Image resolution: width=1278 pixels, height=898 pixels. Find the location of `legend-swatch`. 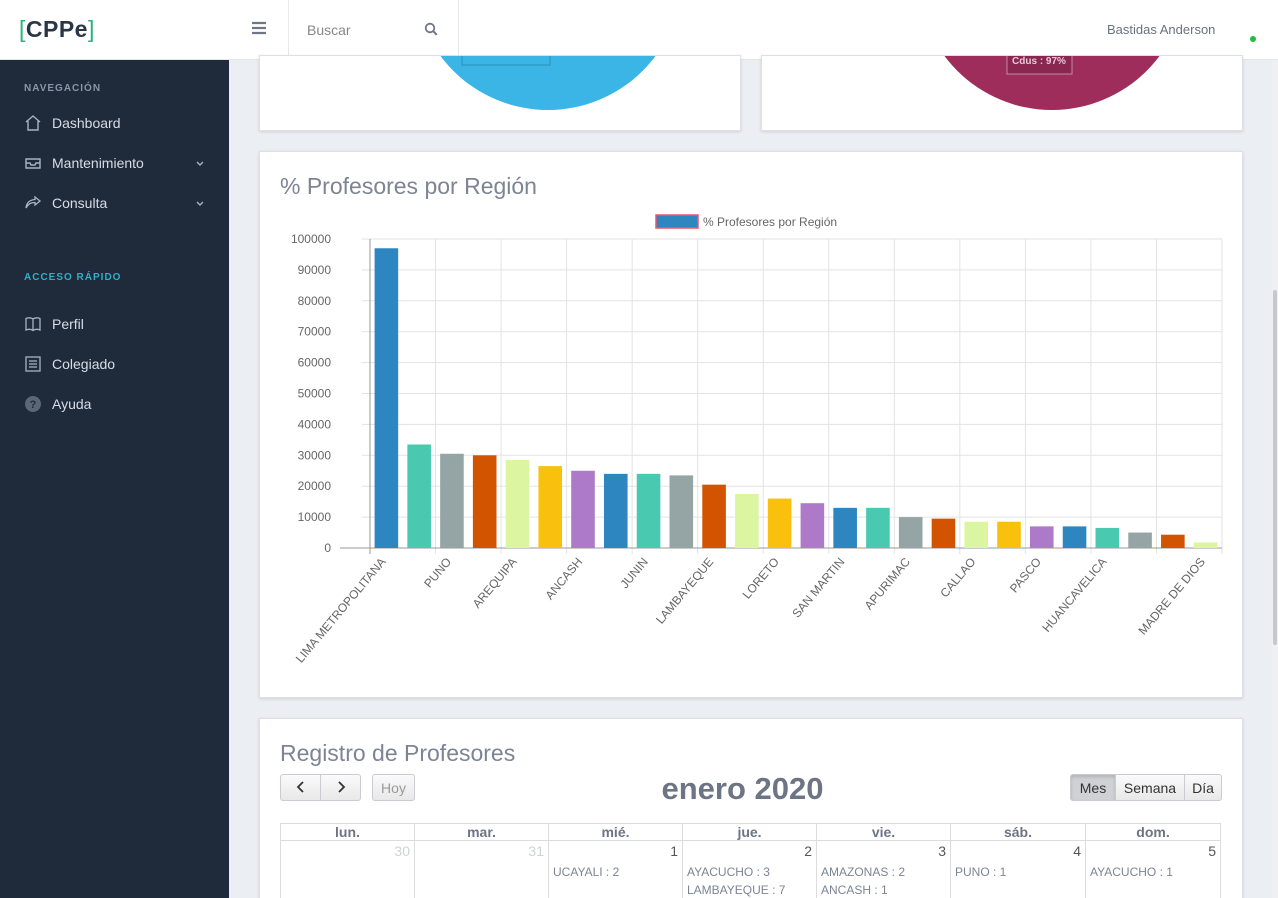

legend-swatch is located at coordinates (677, 221).